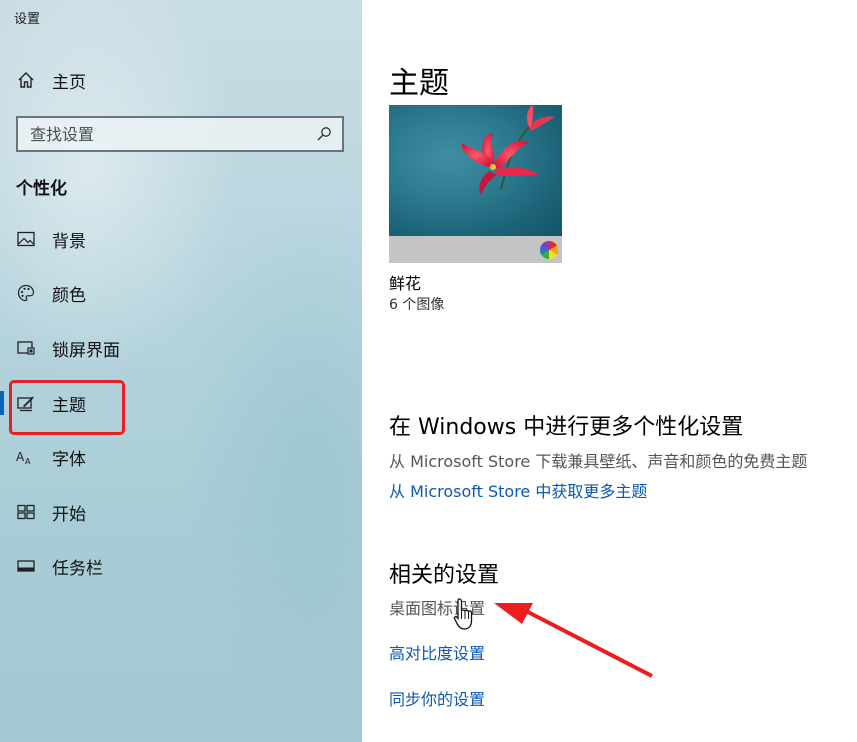  What do you see at coordinates (26, 239) in the screenshot?
I see `picture-icon` at bounding box center [26, 239].